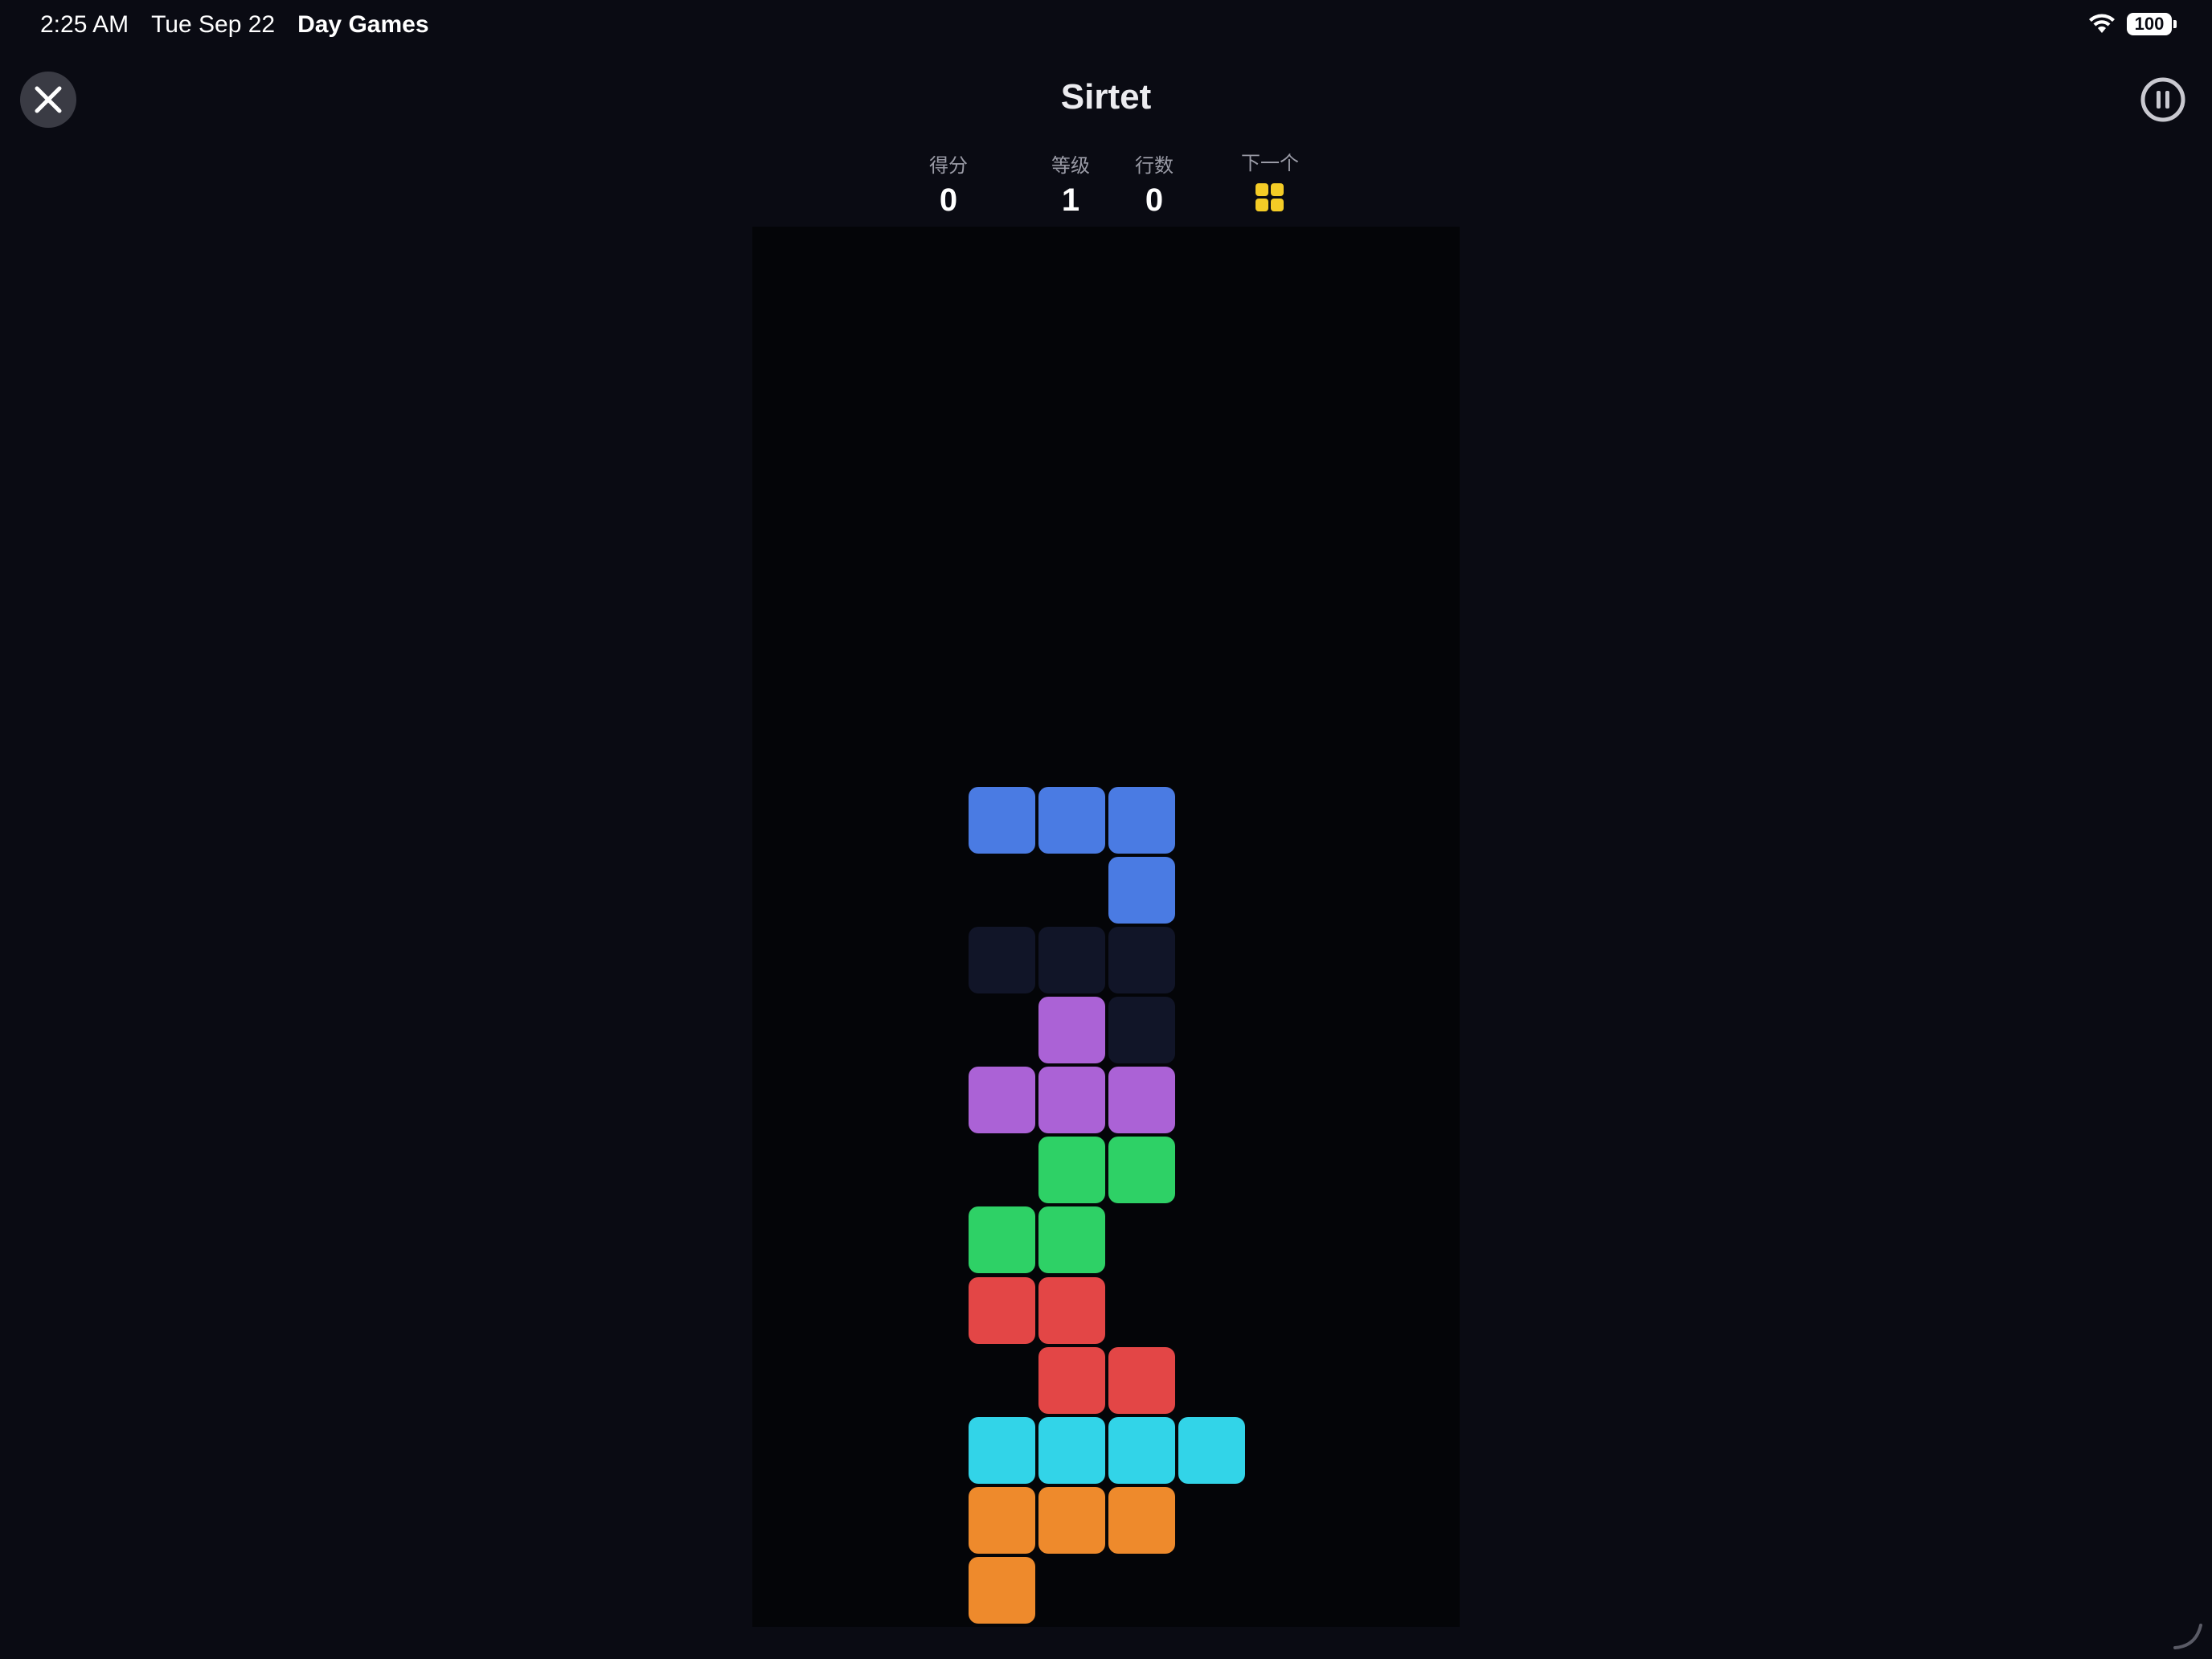  I want to click on status-right: 100, so click(2132, 24).